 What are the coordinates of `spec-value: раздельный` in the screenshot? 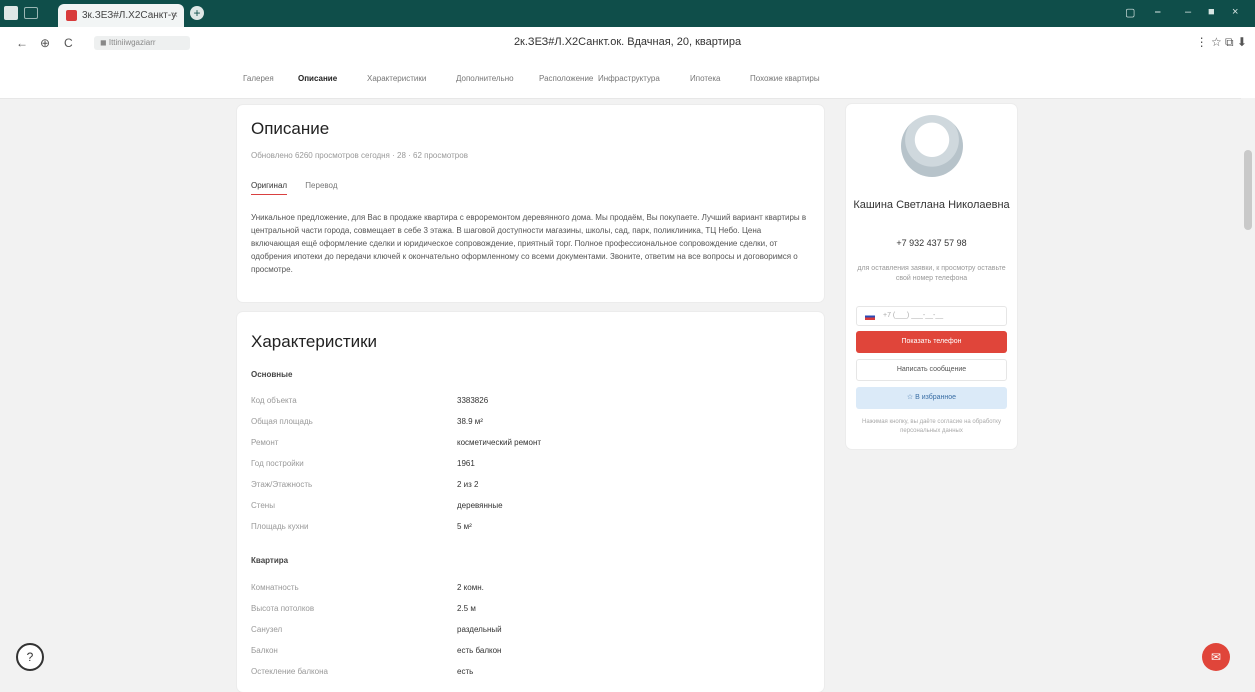 It's located at (479, 629).